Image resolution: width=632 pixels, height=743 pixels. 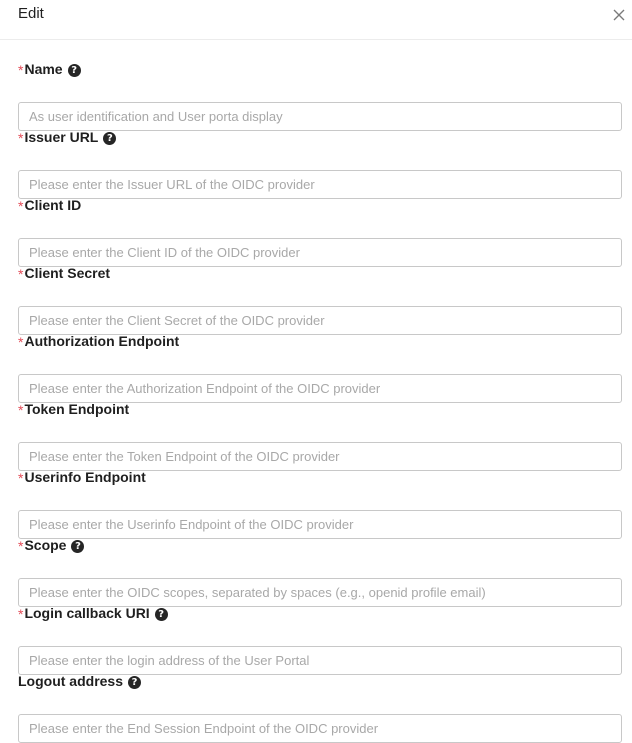 I want to click on userinfo-endpoint-input, so click(x=320, y=524).